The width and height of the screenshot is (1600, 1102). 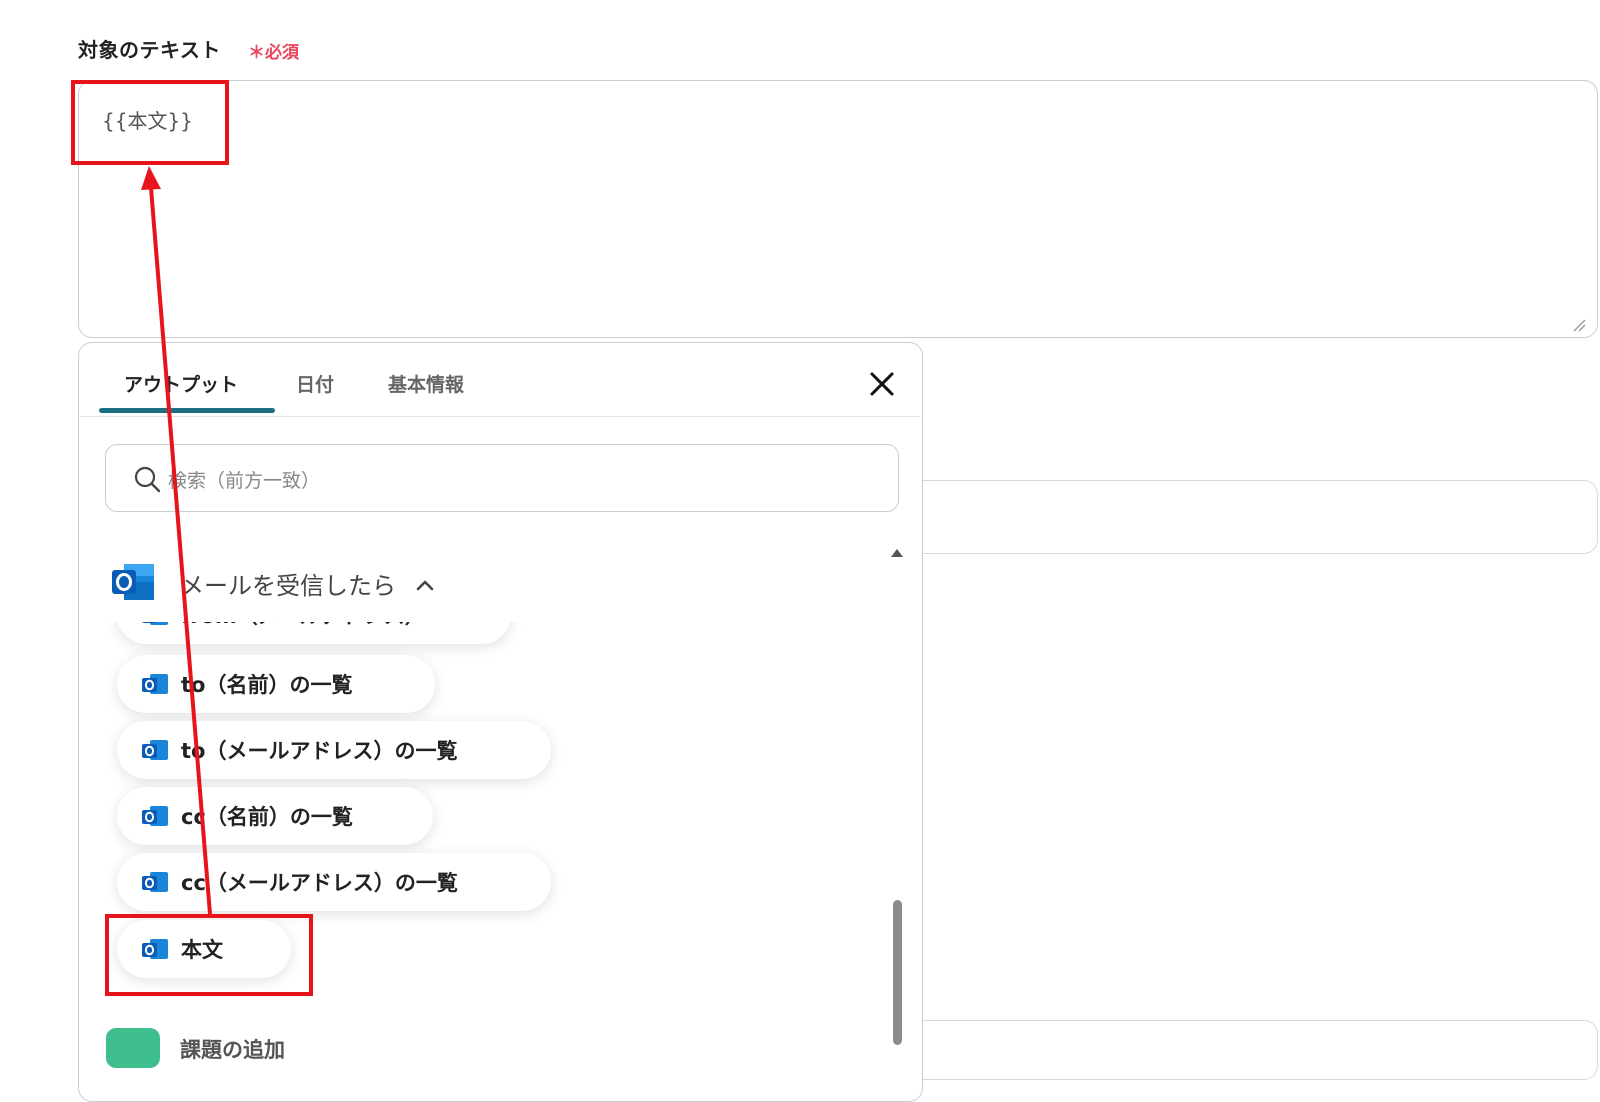 I want to click on highlight-box-textarea, so click(x=150, y=122).